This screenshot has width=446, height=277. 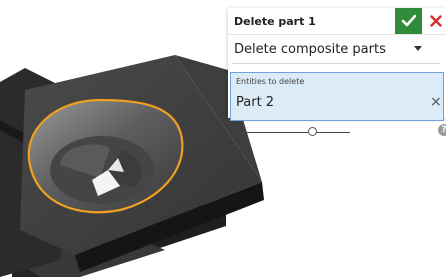 I want to click on close-icon, so click(x=436, y=21).